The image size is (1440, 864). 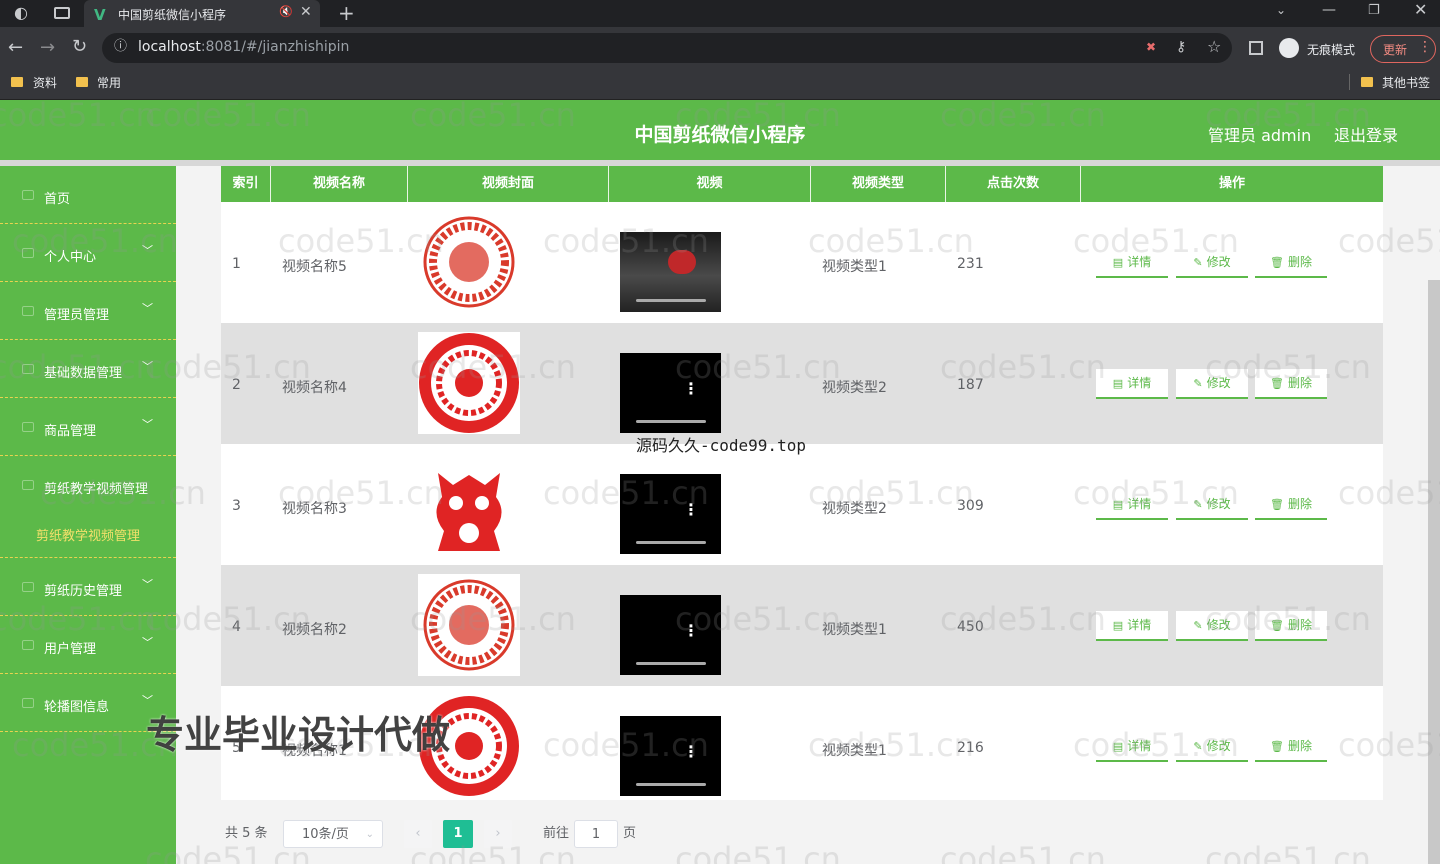 What do you see at coordinates (88, 311) in the screenshot?
I see `sidebar-item-admin-management: 管理员管理 ﹀` at bounding box center [88, 311].